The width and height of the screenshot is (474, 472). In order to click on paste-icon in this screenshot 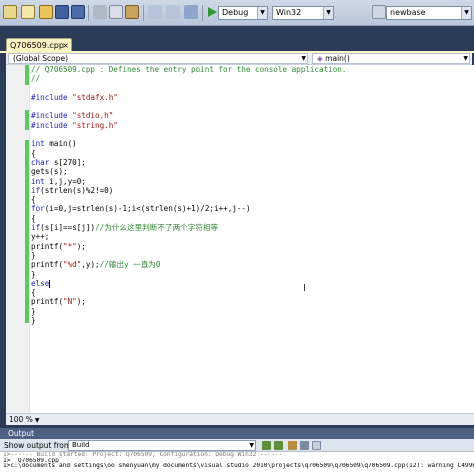, I will do `click(132, 12)`.